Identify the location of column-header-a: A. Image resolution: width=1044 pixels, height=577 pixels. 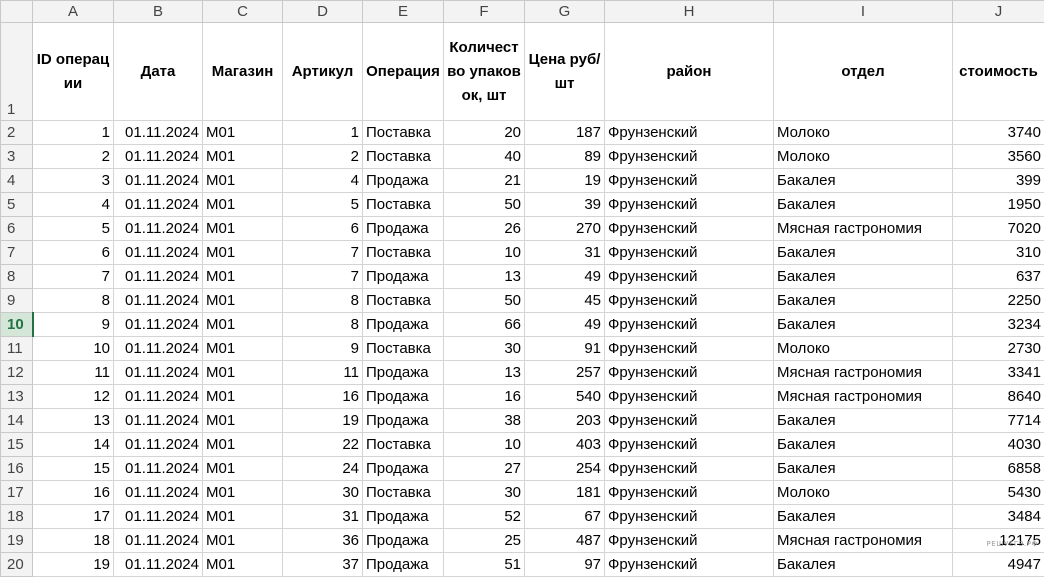
(73, 12).